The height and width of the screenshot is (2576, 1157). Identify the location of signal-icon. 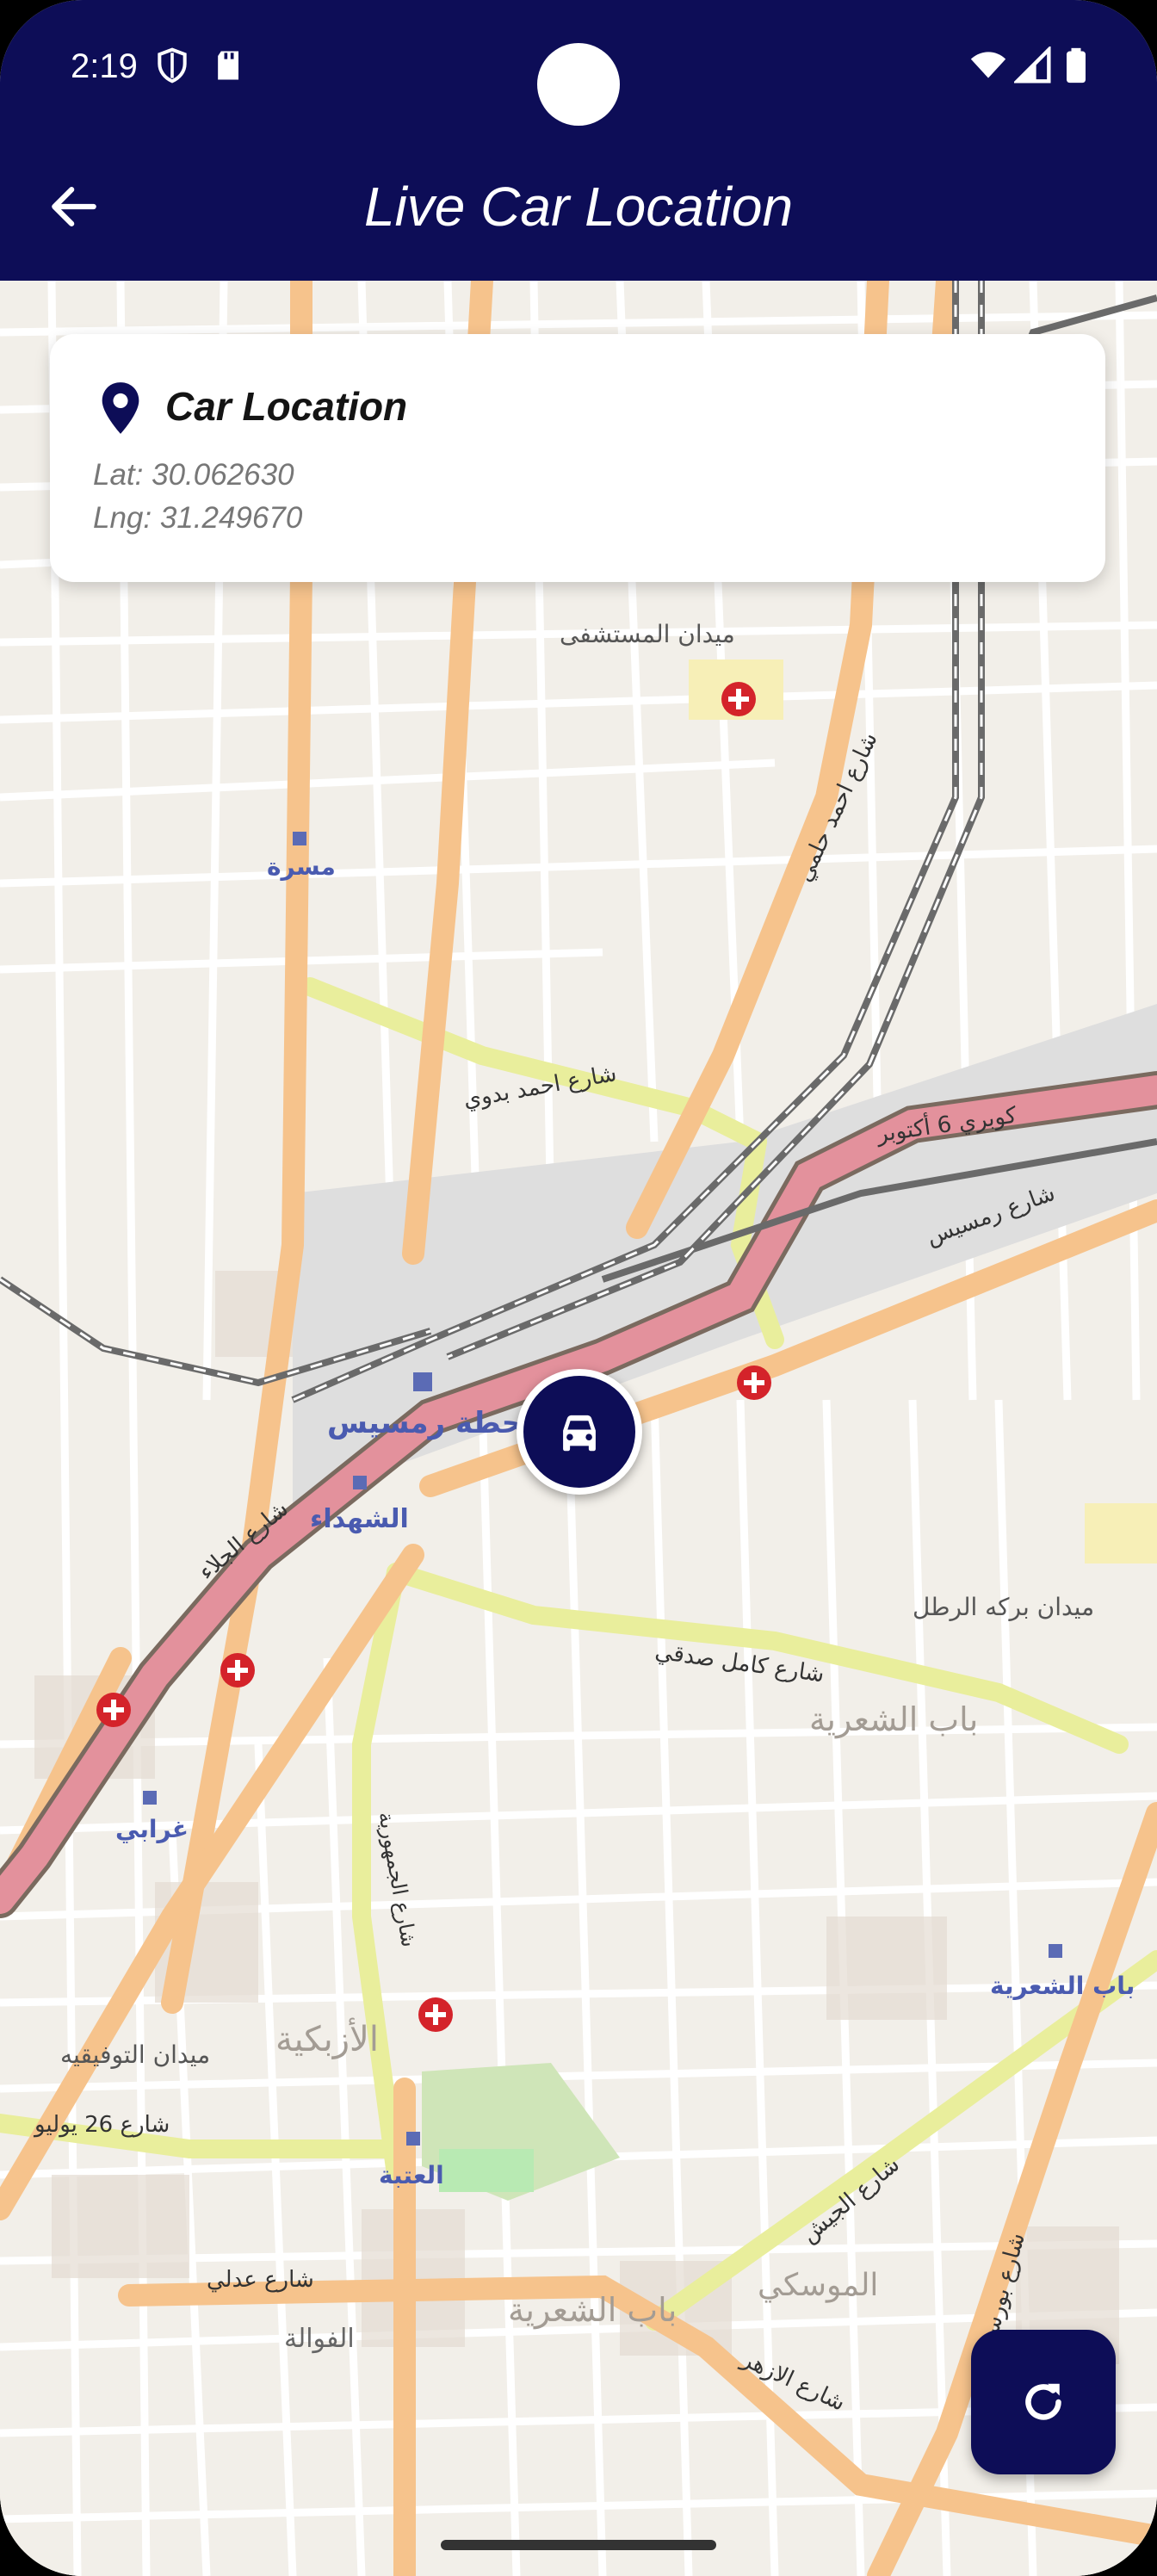
(1033, 65).